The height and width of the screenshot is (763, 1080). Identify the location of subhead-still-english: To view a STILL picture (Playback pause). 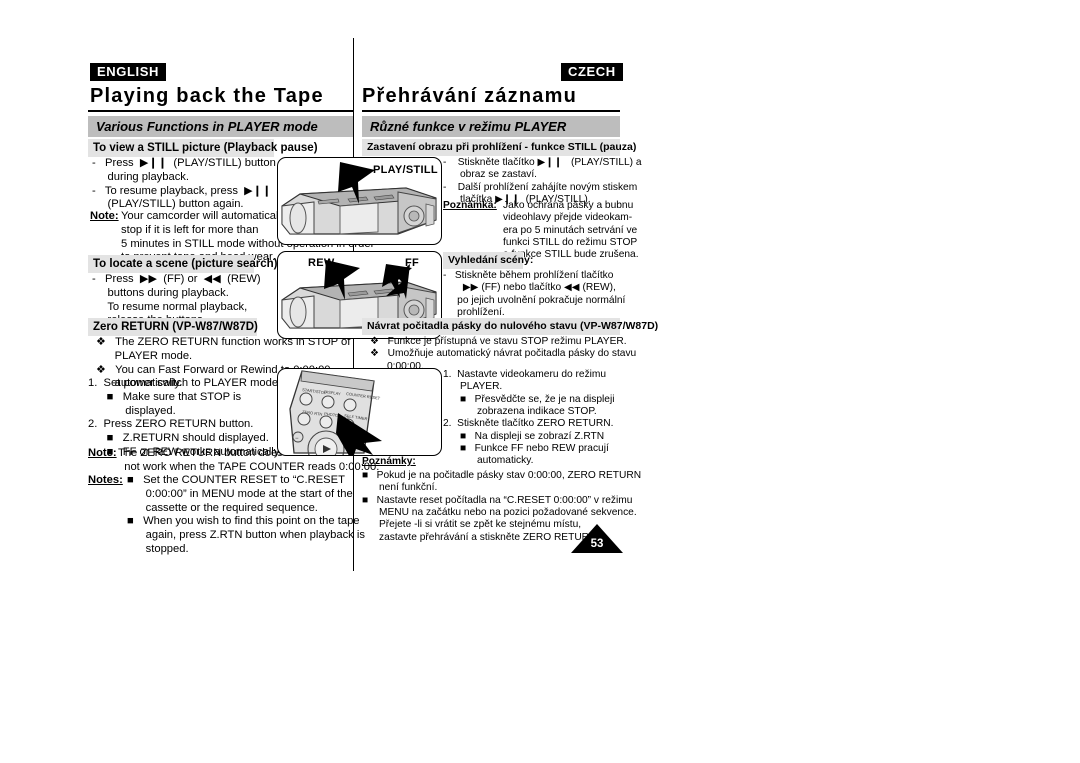
(203, 148).